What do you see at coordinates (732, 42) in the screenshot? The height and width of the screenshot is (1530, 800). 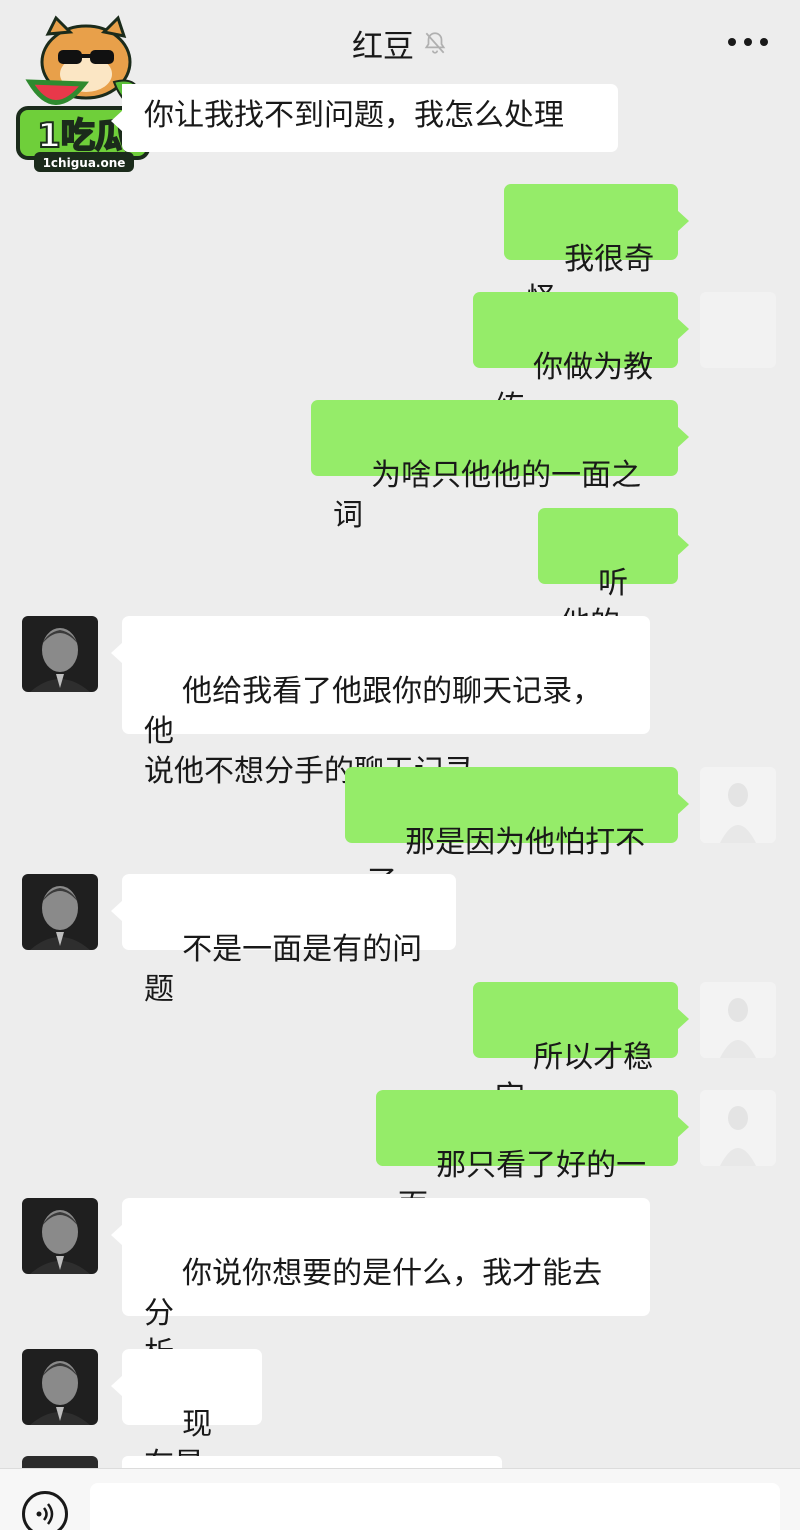 I see `ellipsis-icon` at bounding box center [732, 42].